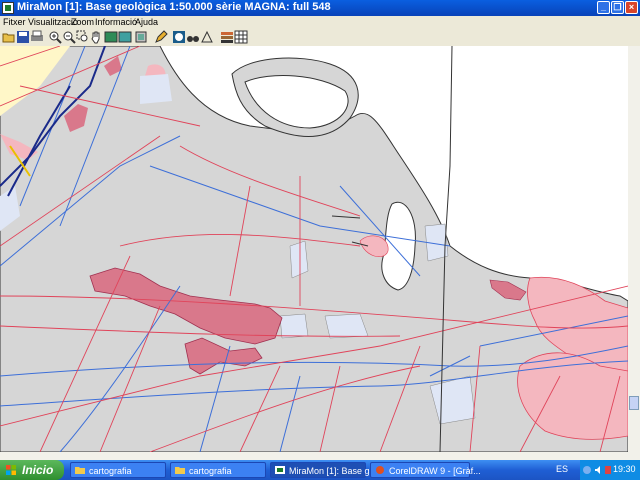 The image size is (640, 480). Describe the element at coordinates (227, 37) in the screenshot. I see `legend-icon` at that location.